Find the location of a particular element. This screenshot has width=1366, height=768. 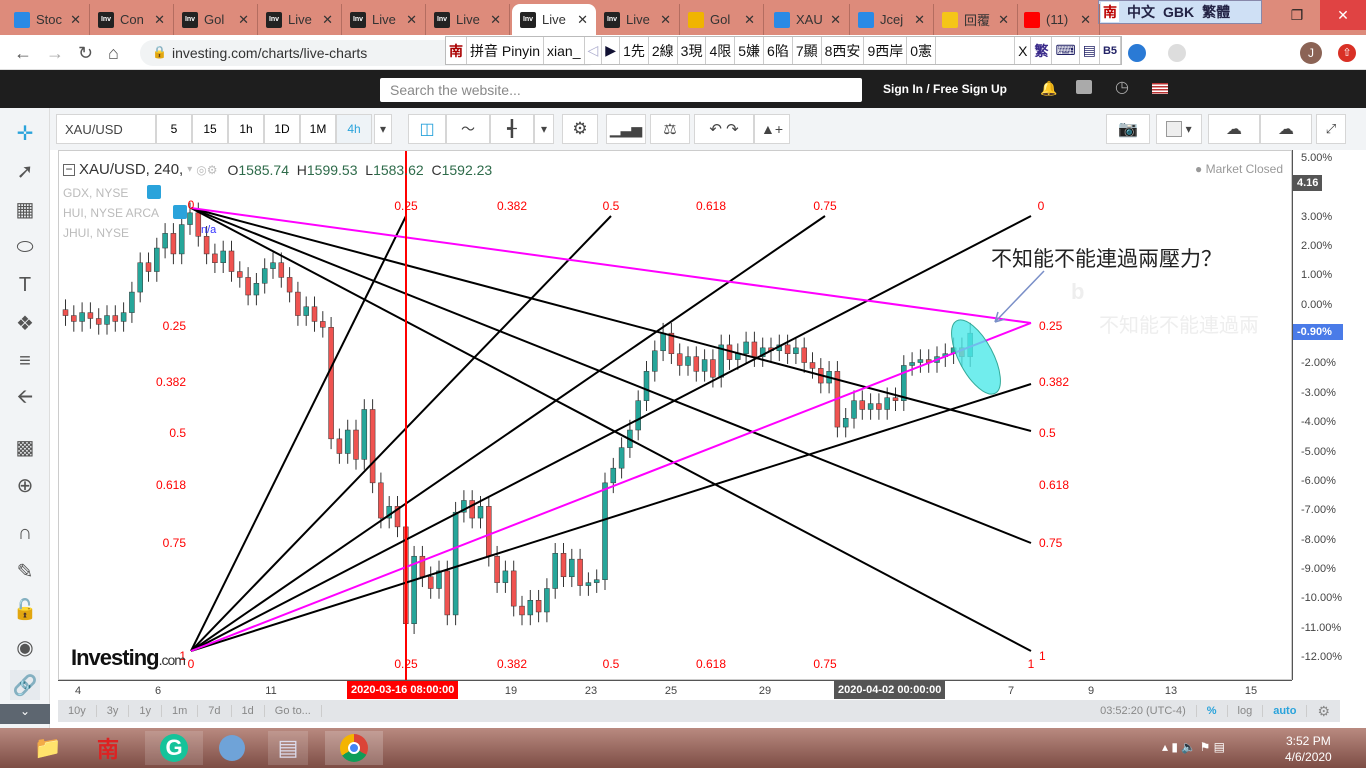

collapse-legend-icon: − is located at coordinates (69, 169).